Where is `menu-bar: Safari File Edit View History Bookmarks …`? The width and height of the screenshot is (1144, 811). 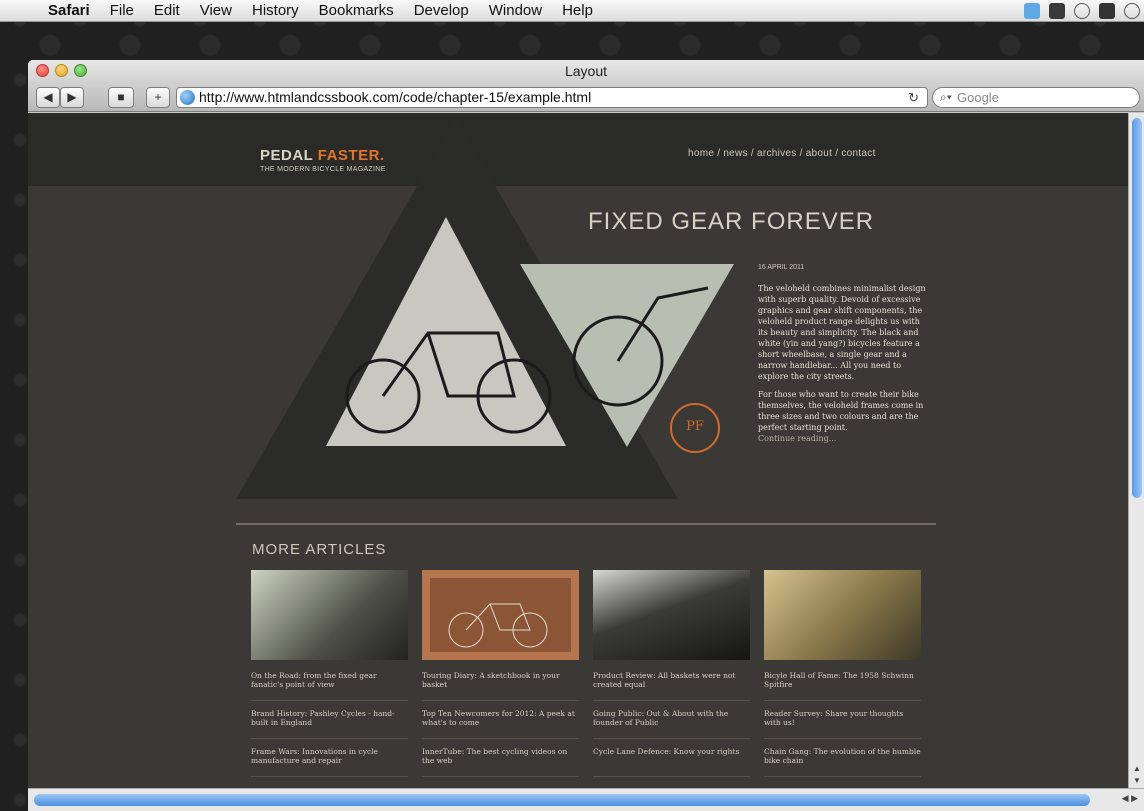 menu-bar: Safari File Edit View History Bookmarks … is located at coordinates (572, 11).